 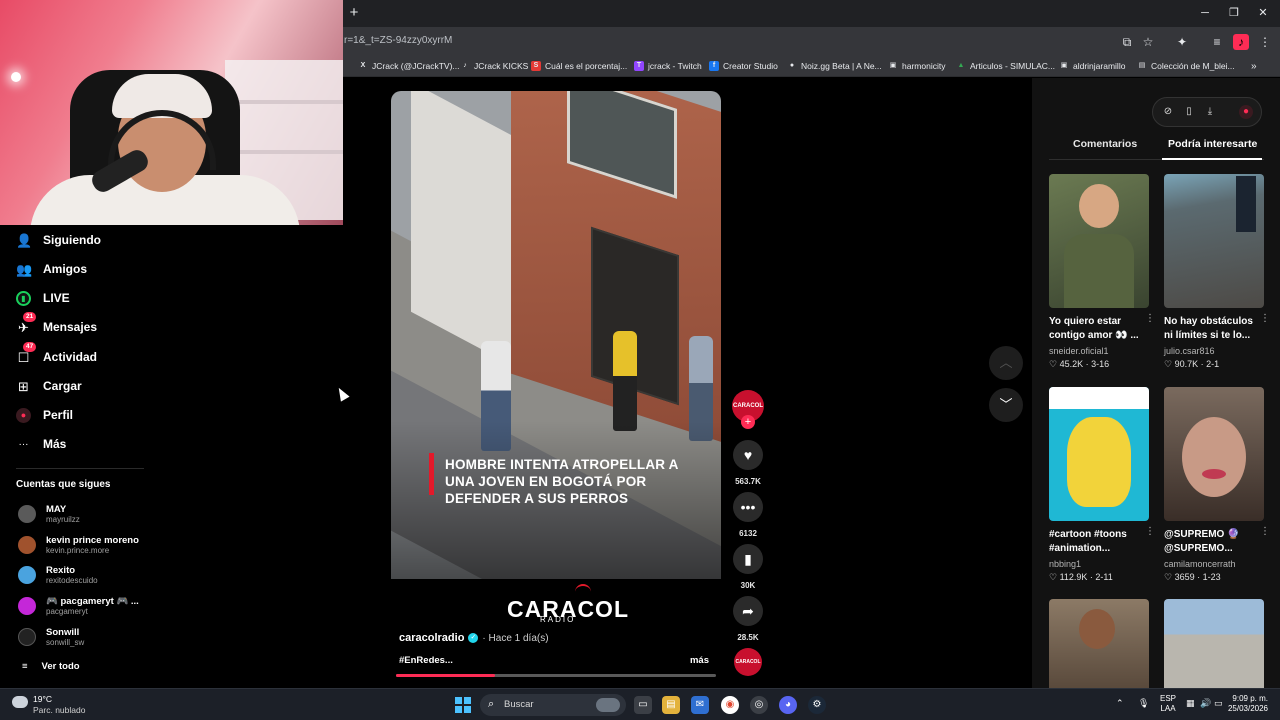 I want to click on new-tab-button: +, so click(x=354, y=13).